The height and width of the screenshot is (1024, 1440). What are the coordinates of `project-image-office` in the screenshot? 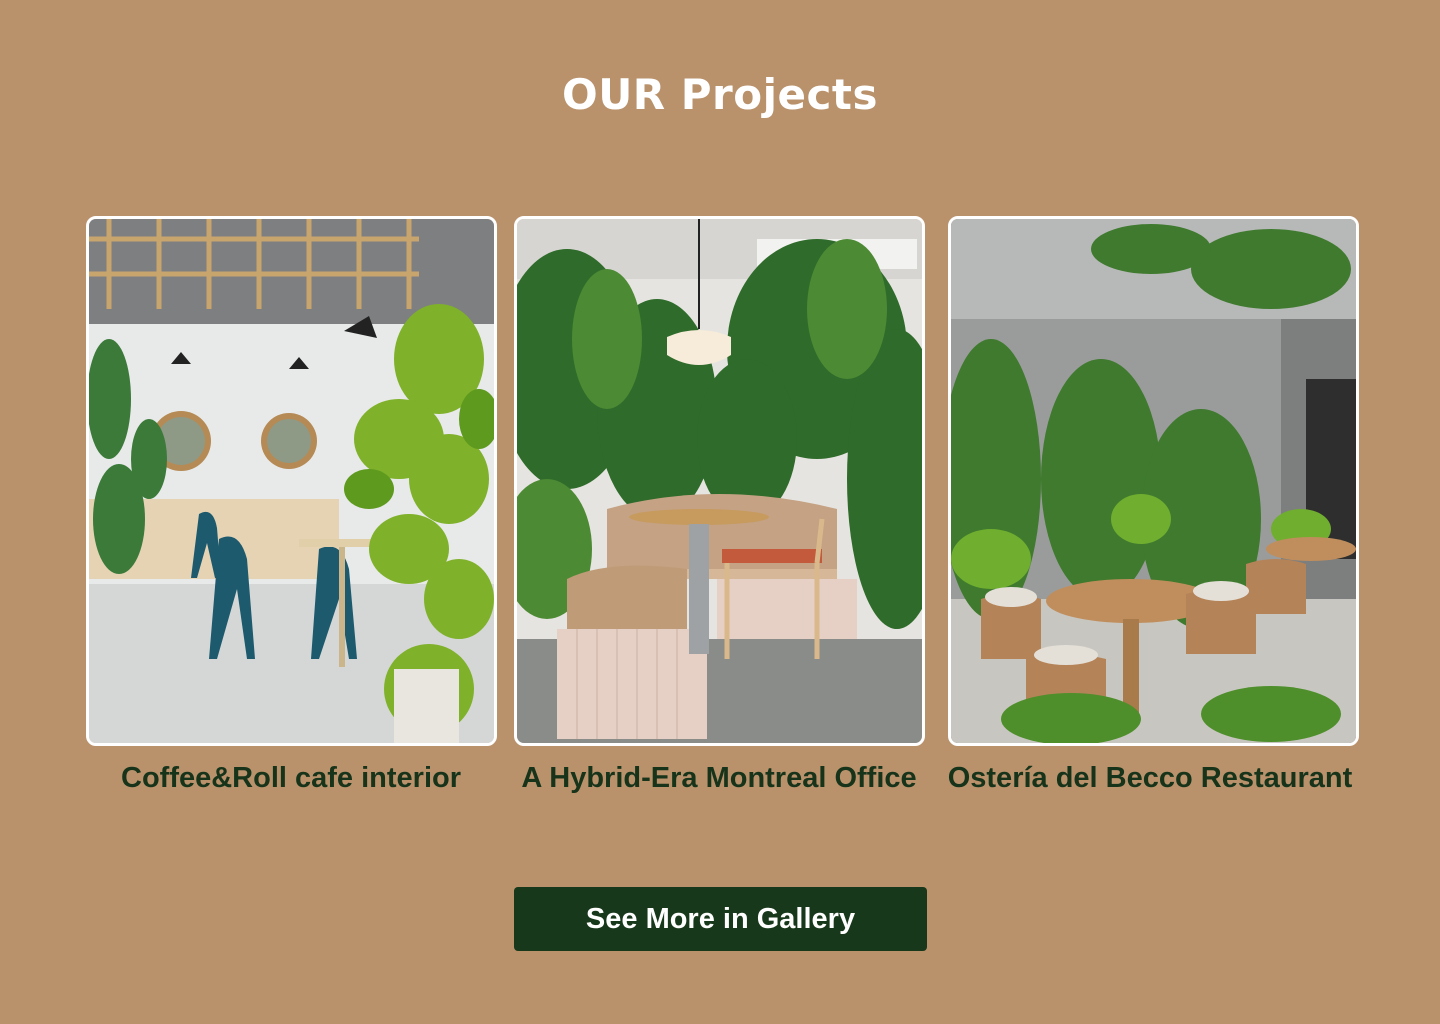 It's located at (719, 481).